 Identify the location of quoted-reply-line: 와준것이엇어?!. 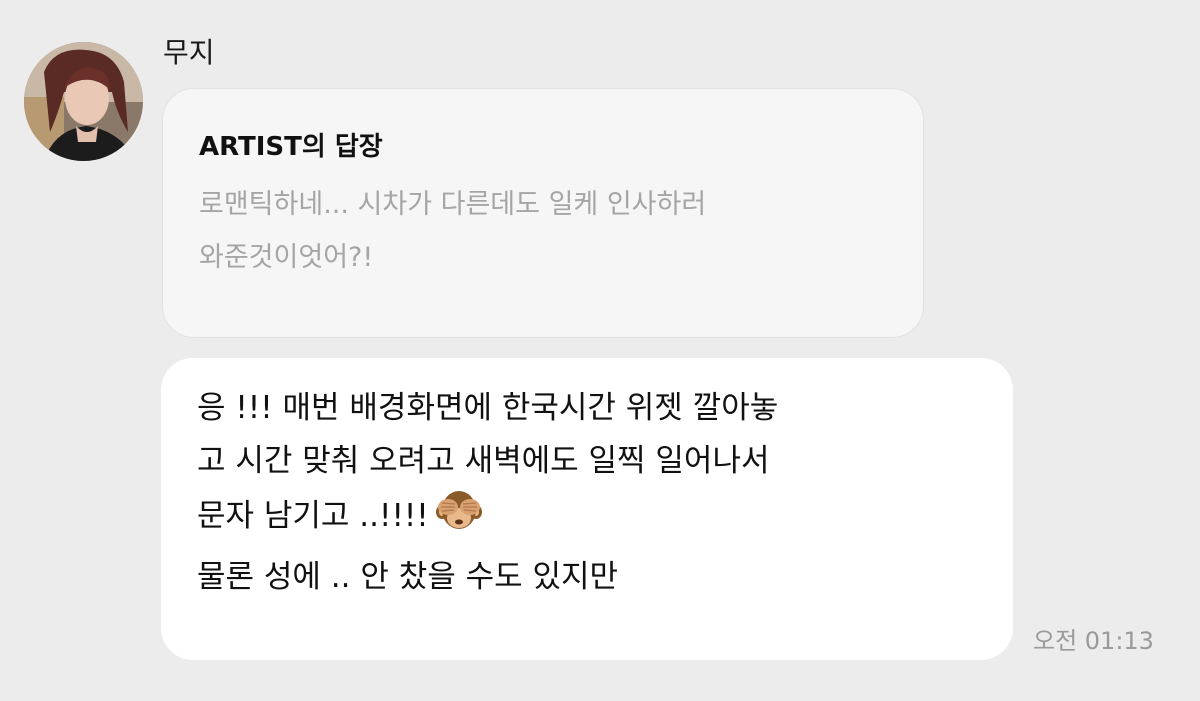
(286, 257).